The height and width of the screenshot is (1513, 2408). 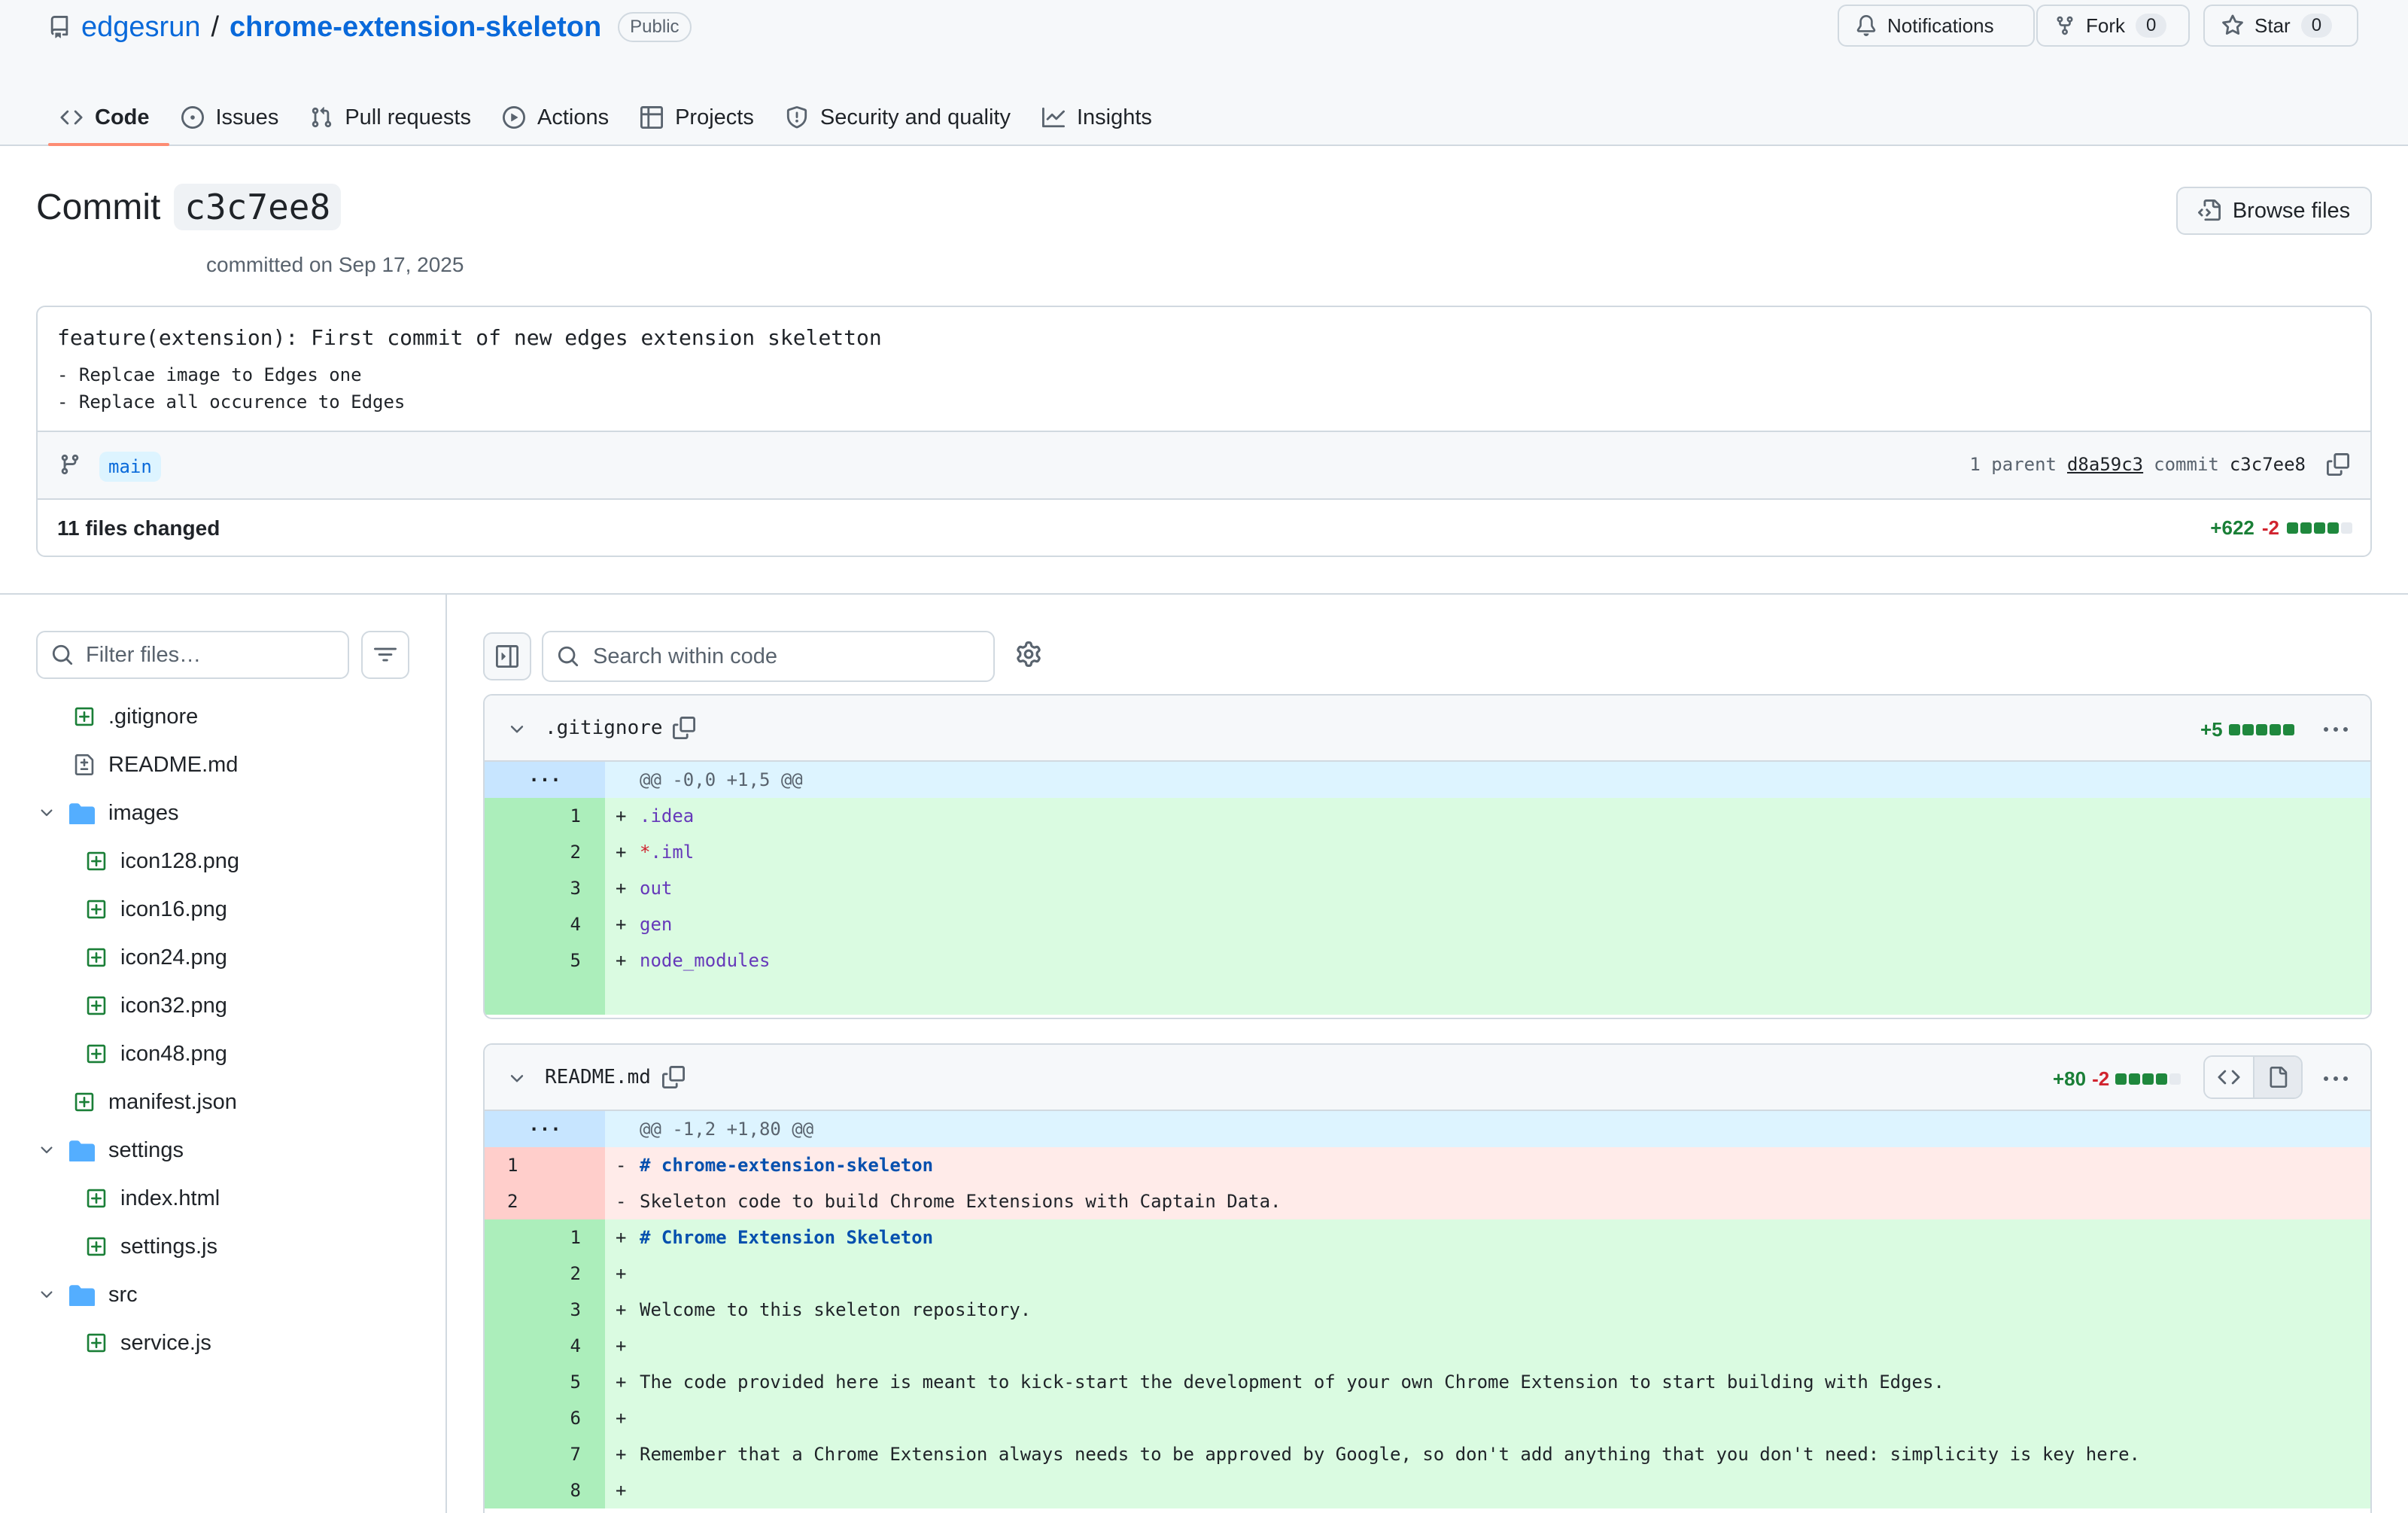 I want to click on tab-projects: Projects, so click(x=701, y=117).